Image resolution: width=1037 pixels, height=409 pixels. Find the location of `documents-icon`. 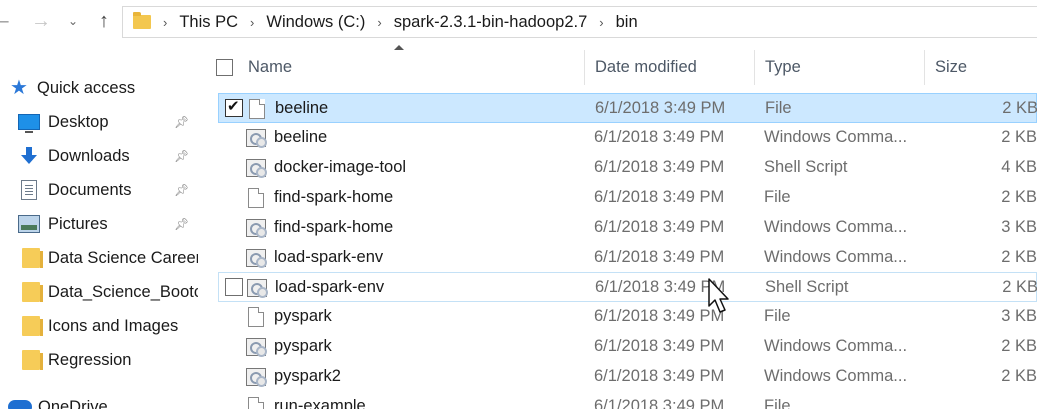

documents-icon is located at coordinates (29, 190).